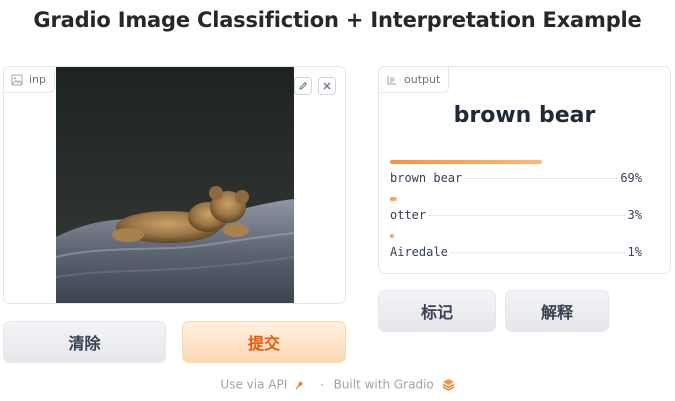  Describe the element at coordinates (38, 79) in the screenshot. I see `input-label: inp` at that location.